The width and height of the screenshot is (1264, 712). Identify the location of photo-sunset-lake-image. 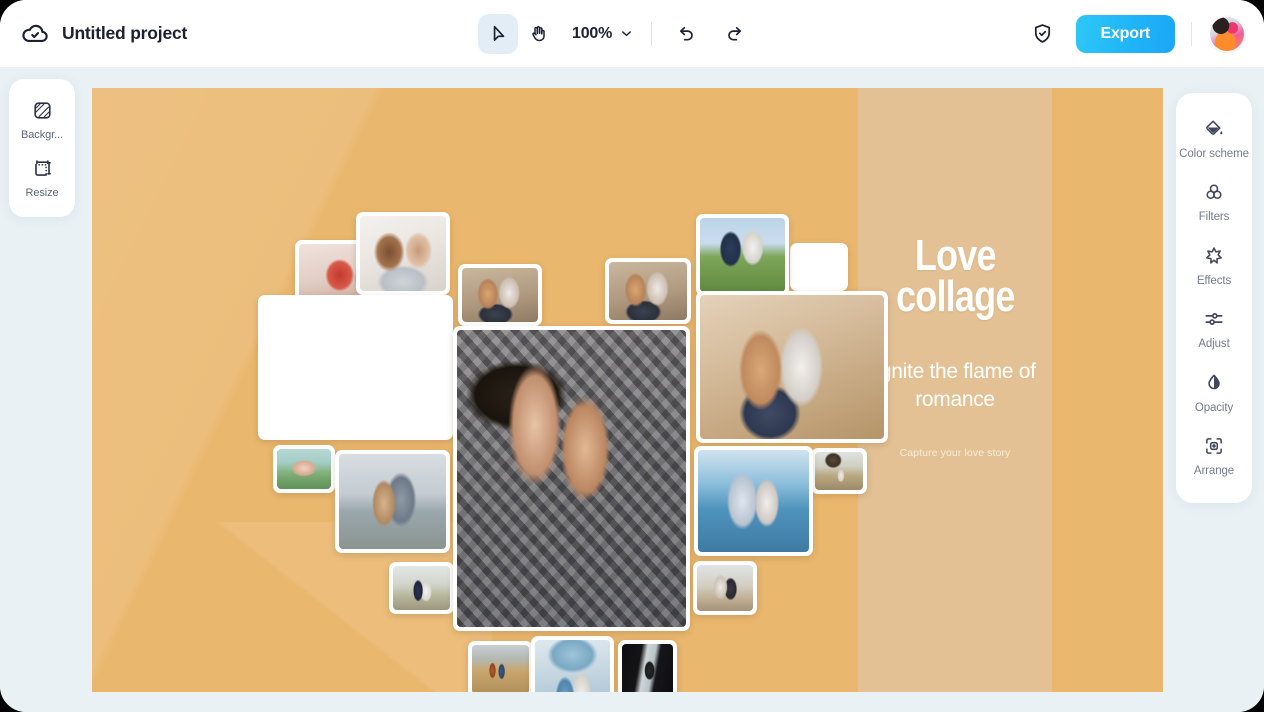
(819, 267).